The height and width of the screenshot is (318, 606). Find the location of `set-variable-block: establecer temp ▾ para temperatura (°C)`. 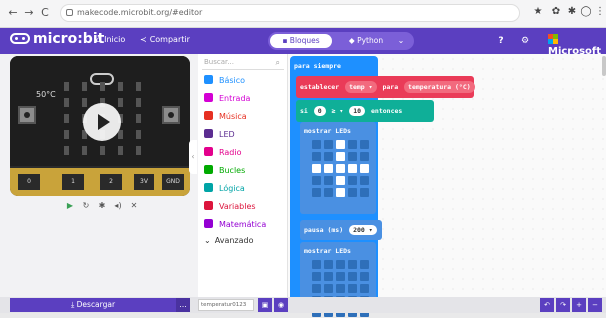

set-variable-block: establecer temp ▾ para temperatura (°C) is located at coordinates (385, 87).